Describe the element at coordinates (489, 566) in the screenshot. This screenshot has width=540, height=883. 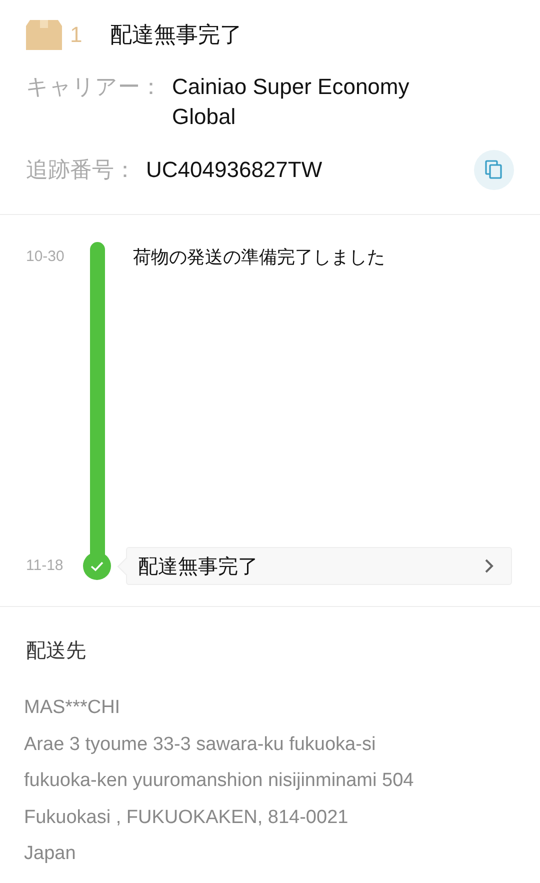
I see `chevron-right-icon` at that location.